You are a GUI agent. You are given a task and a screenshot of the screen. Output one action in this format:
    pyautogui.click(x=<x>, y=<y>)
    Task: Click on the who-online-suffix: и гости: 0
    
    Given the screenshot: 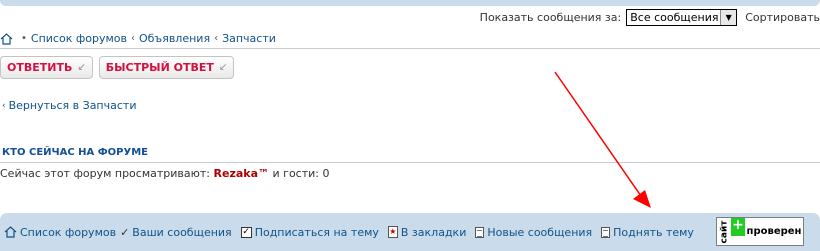 What is the action you would take?
    pyautogui.click(x=301, y=173)
    